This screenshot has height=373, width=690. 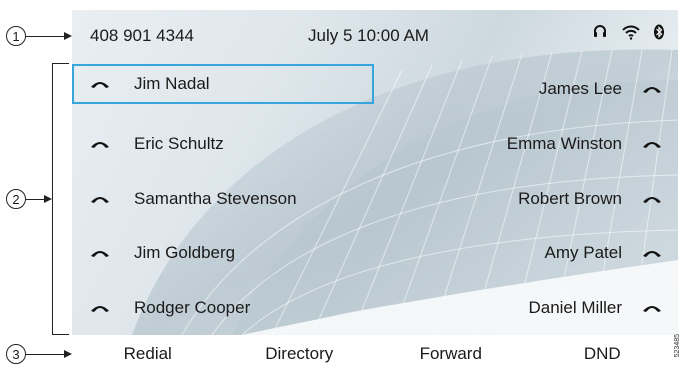 I want to click on softkey-bar: Redial Directory Forward DND, so click(x=375, y=354).